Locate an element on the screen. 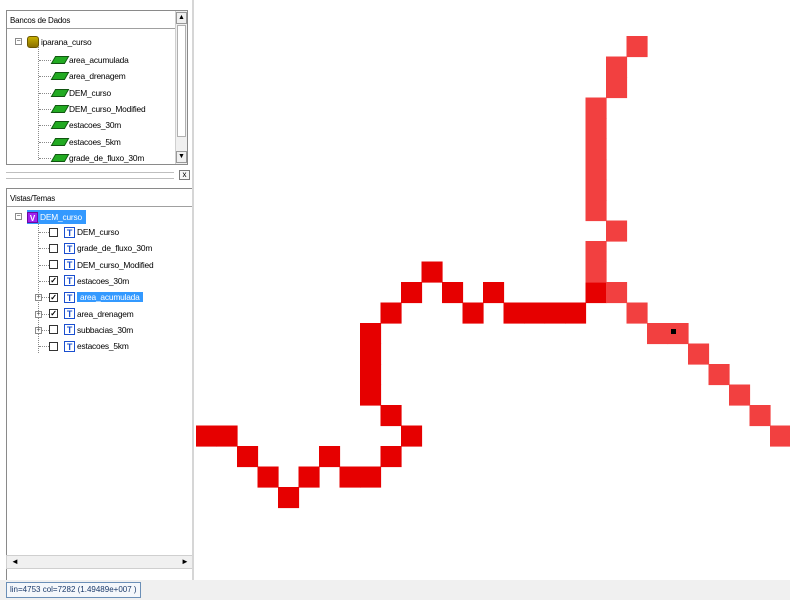 Image resolution: width=790 pixels, height=600 pixels. panel-splitter: x is located at coordinates (100, 175).